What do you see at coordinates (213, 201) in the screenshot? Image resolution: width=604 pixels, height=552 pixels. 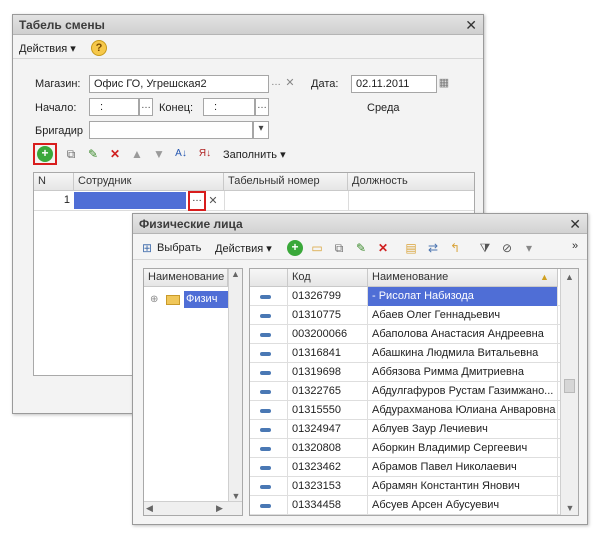 I see `employee-clear-icon: ✕` at bounding box center [213, 201].